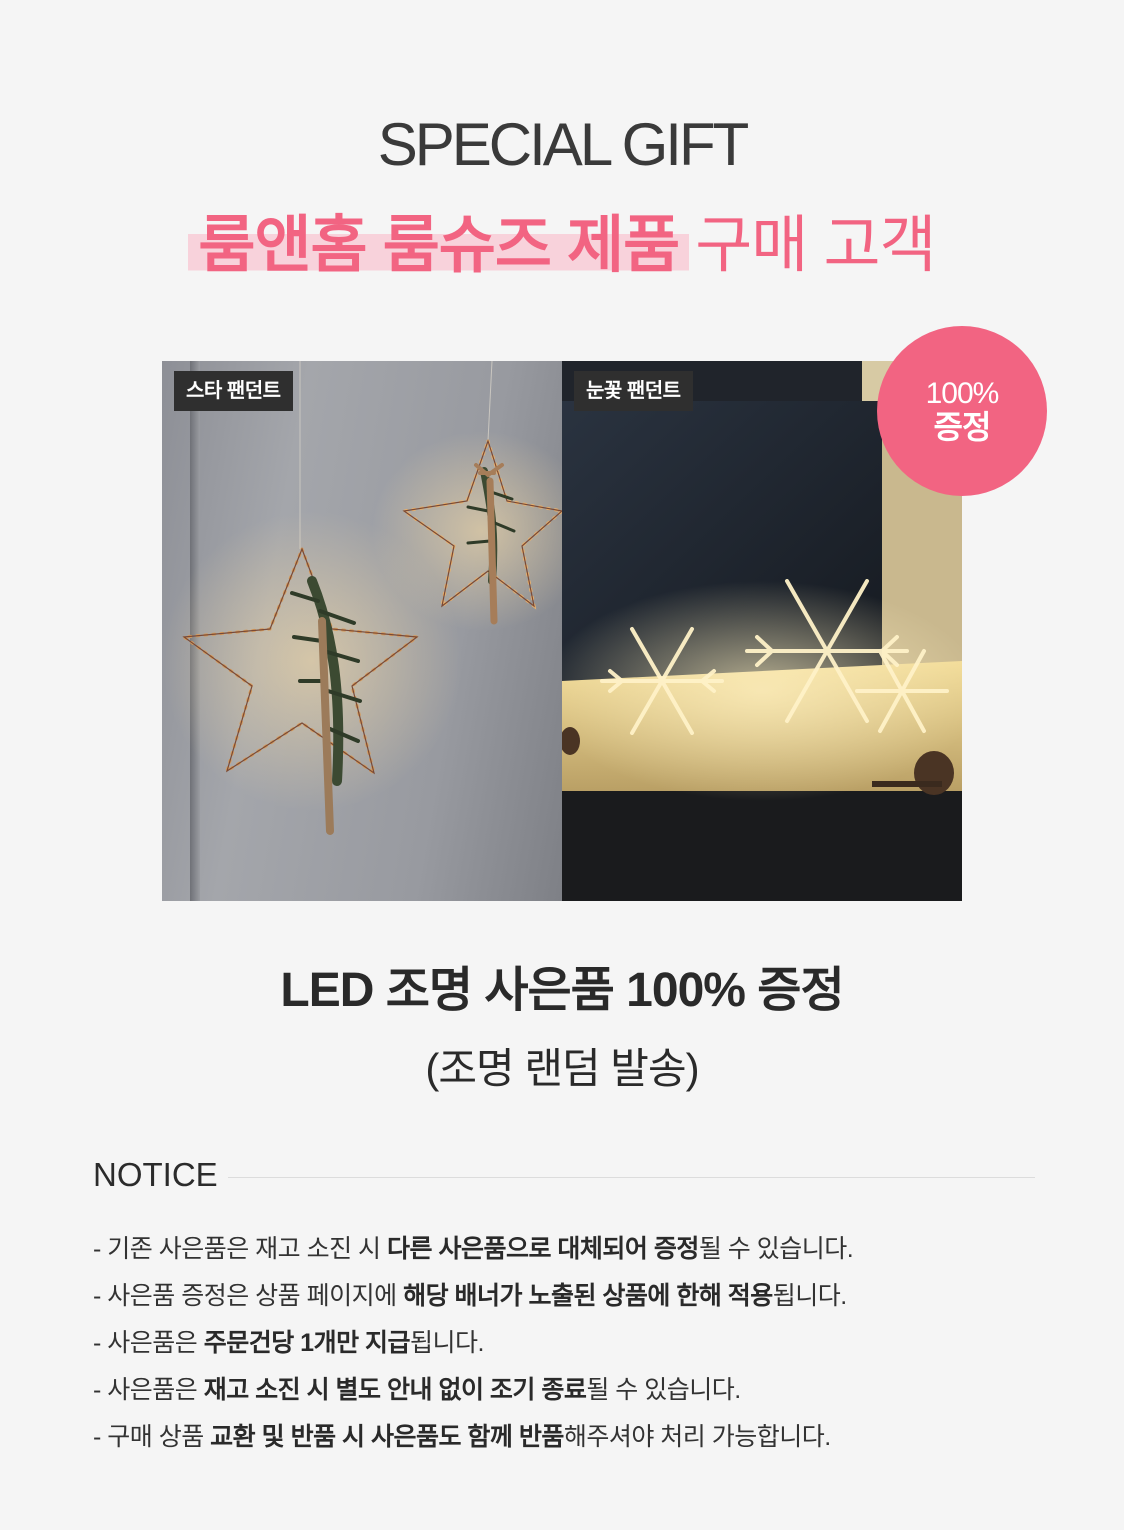 The height and width of the screenshot is (1530, 1124). Describe the element at coordinates (362, 598) in the screenshot. I see `star-pendant-illustration` at that location.